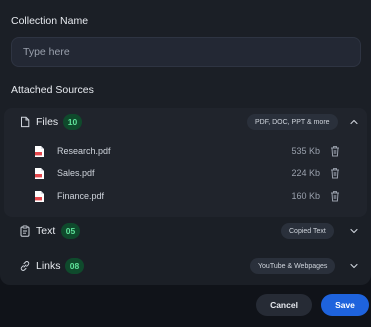  Describe the element at coordinates (185, 122) in the screenshot. I see `files-group-header: Files 10 PDF, DOC, PPT & more` at that location.